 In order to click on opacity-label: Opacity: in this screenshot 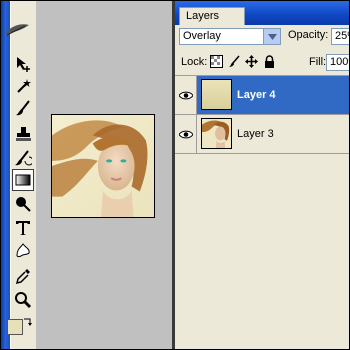, I will do `click(308, 35)`.